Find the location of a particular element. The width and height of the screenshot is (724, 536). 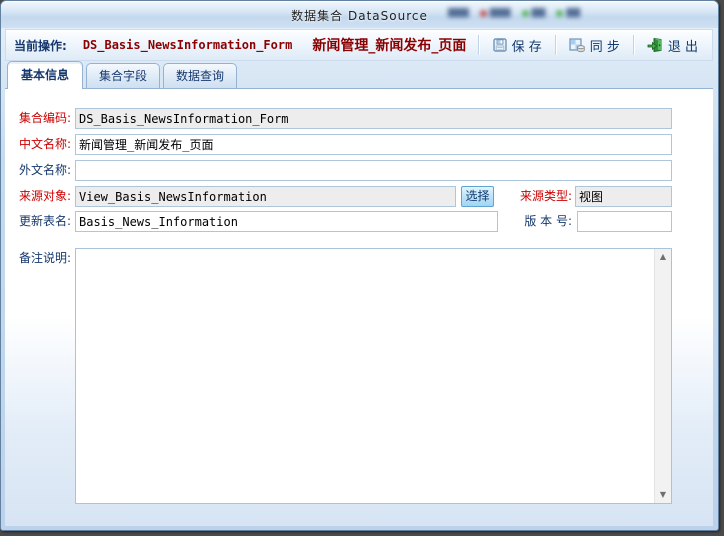

operation-code: DS_Basis_NewsInformation_Form is located at coordinates (187, 45).